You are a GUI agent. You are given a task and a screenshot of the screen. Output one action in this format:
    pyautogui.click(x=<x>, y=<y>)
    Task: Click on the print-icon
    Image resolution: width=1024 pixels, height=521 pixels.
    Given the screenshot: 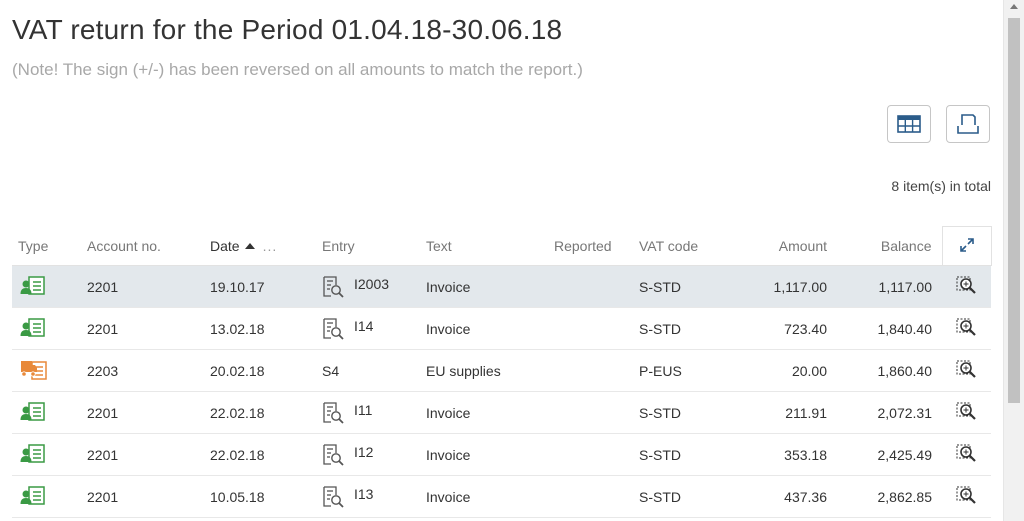 What is the action you would take?
    pyautogui.click(x=968, y=124)
    